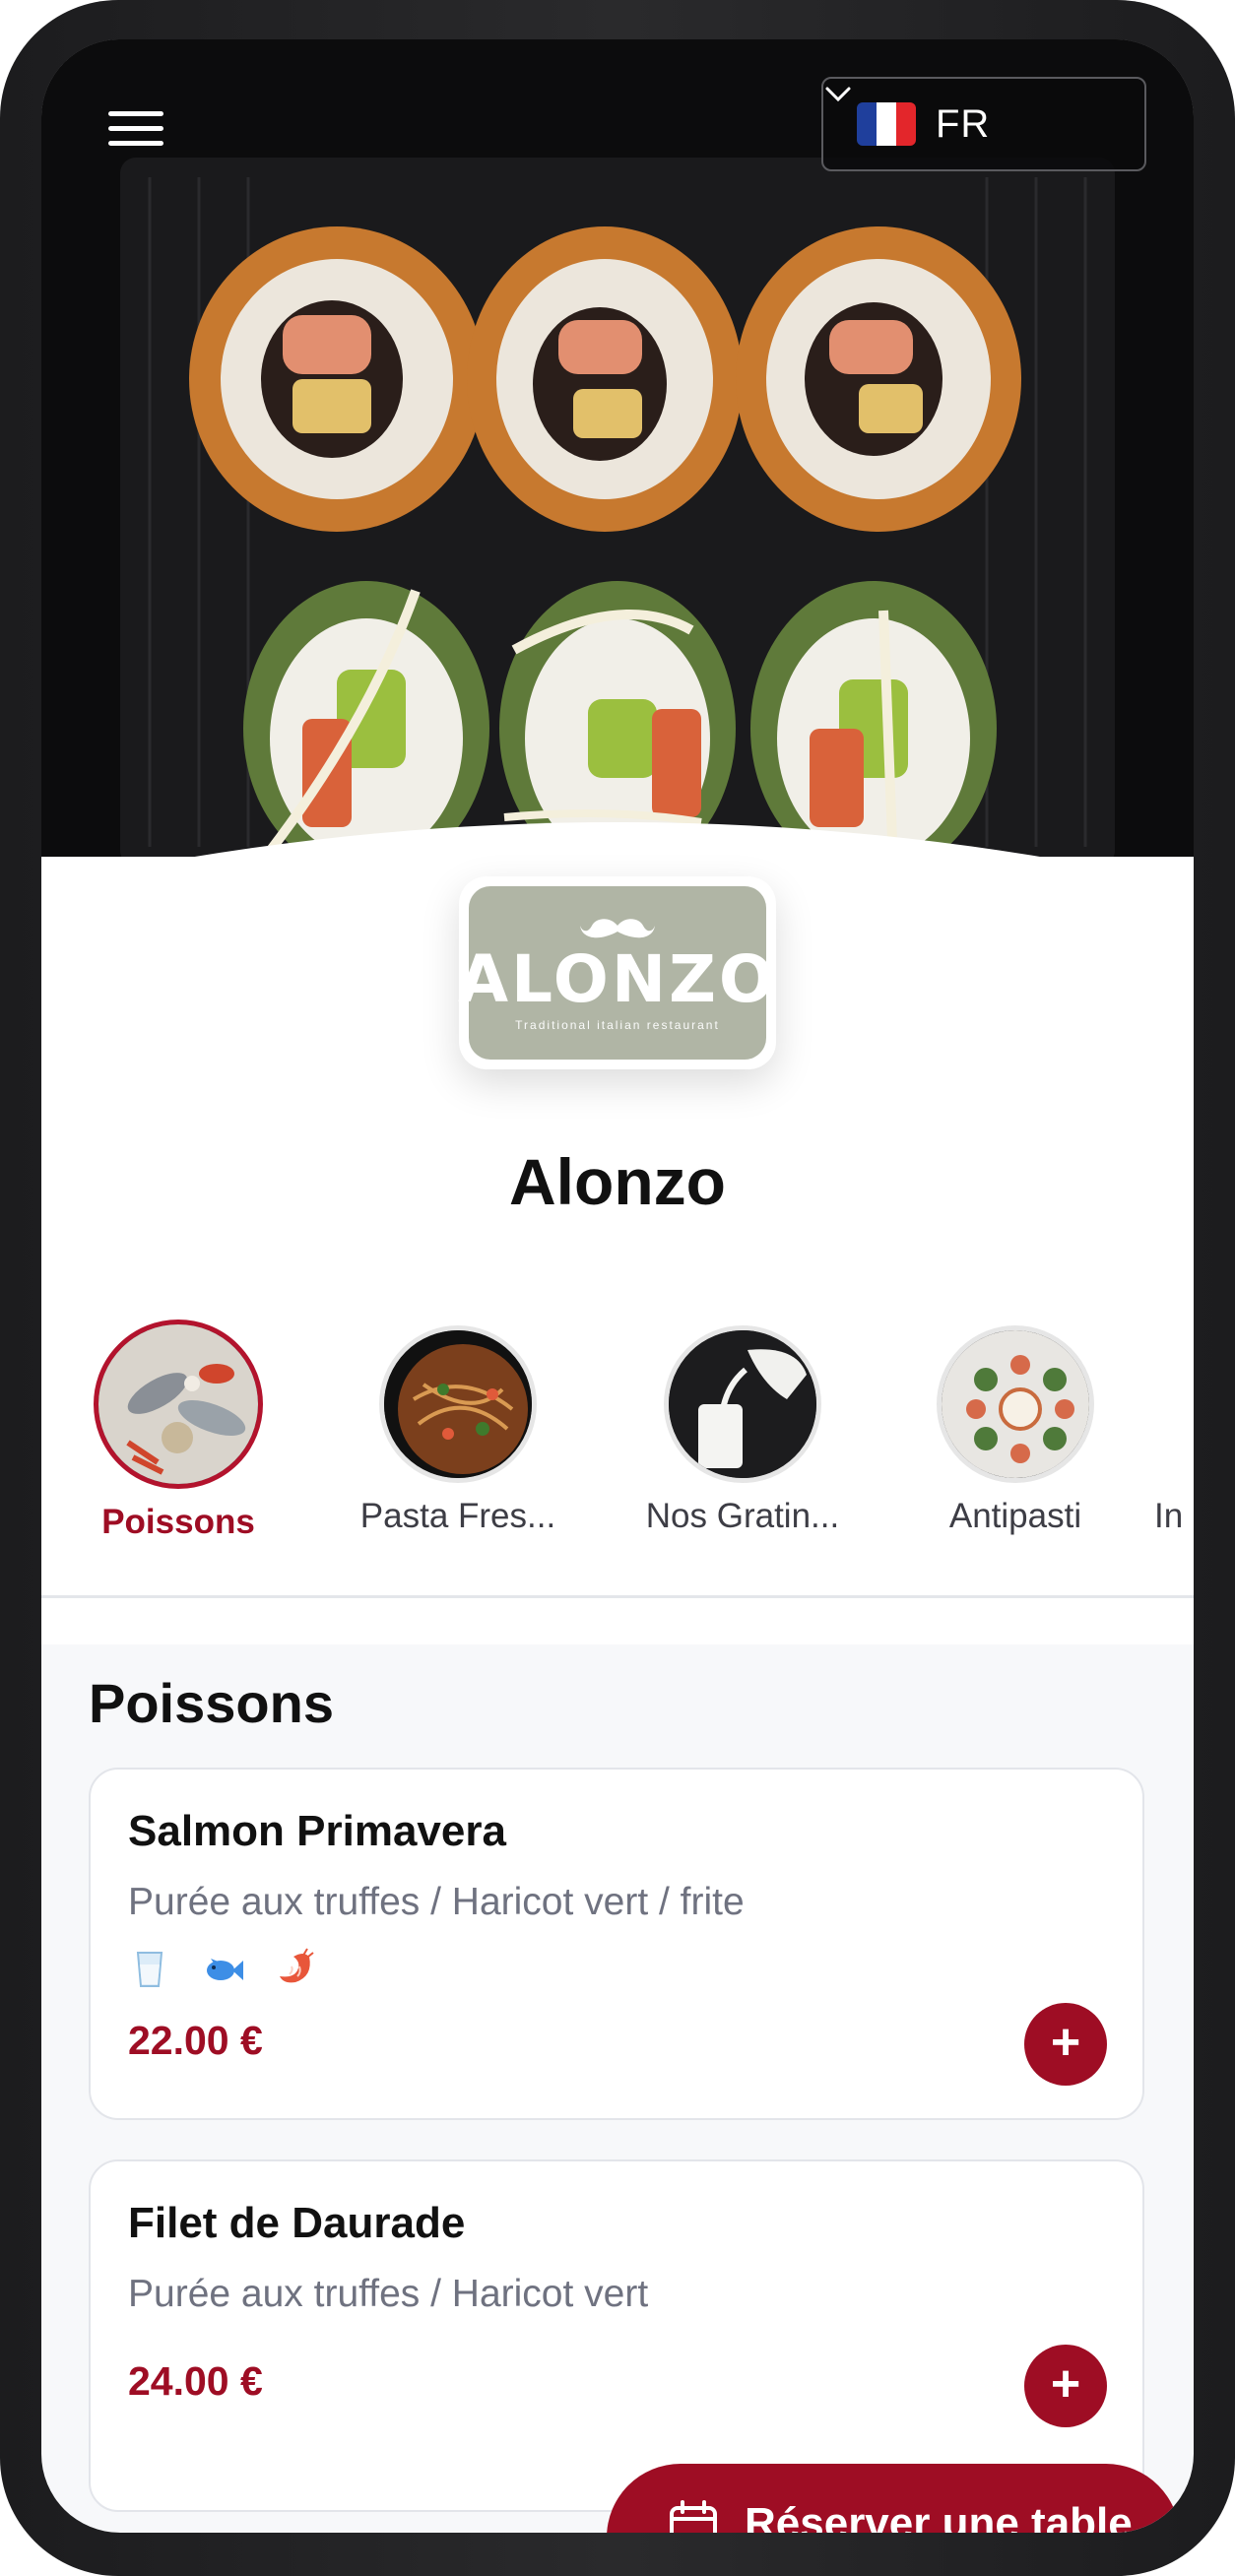 The width and height of the screenshot is (1235, 2576). I want to click on reserve-table-button: Réserver une table, so click(893, 2498).